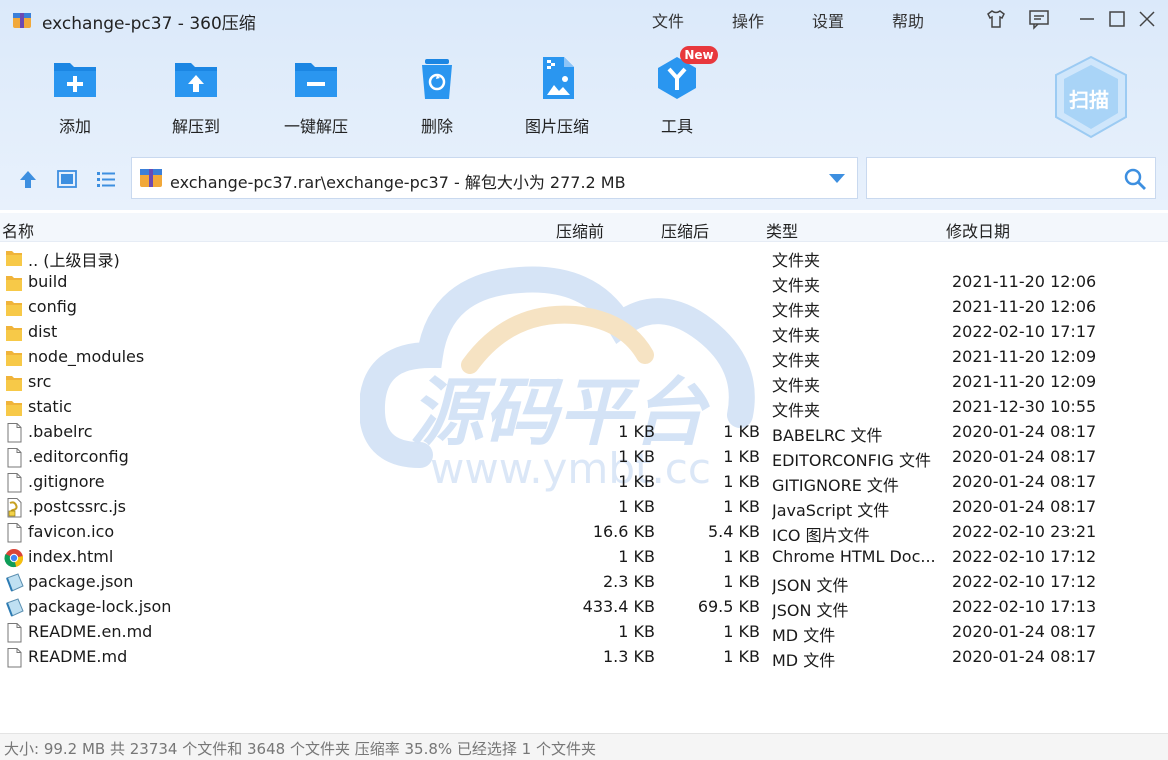 This screenshot has height=760, width=1168. I want to click on file-row: README.md 1.3 KB 1 KB MD 文件 2020-01-24 08:17, so click(584, 657).